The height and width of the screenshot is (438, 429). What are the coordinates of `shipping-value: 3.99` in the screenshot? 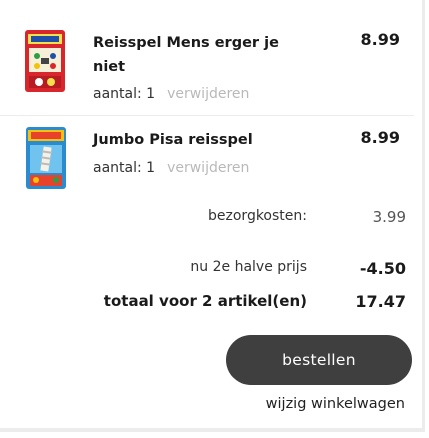 It's located at (389, 217).